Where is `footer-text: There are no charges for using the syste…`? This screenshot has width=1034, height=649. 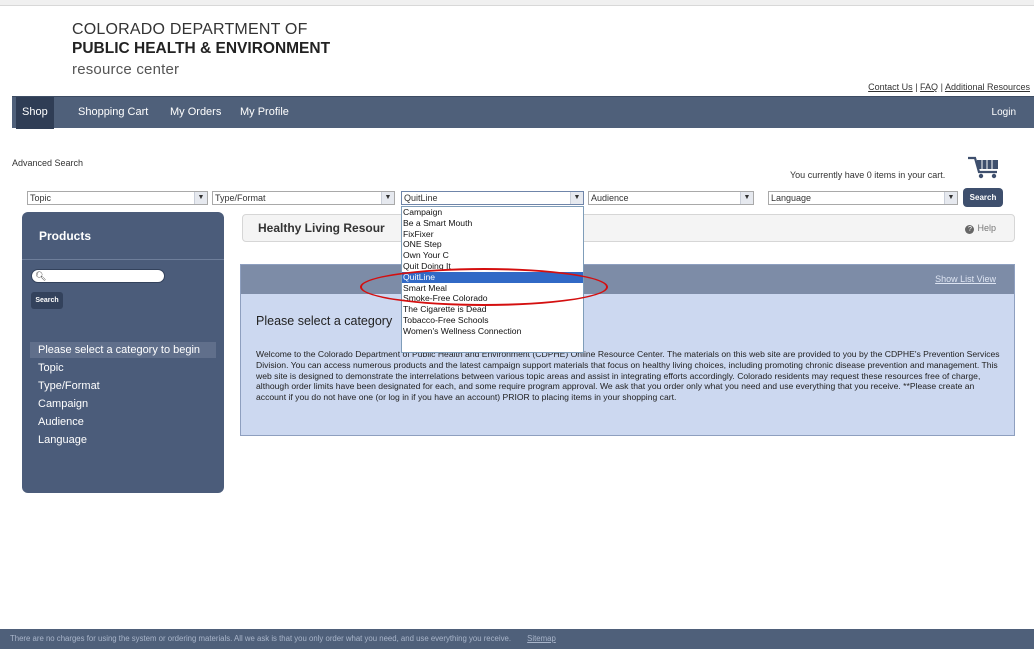
footer-text: There are no charges for using the syste… is located at coordinates (283, 638).